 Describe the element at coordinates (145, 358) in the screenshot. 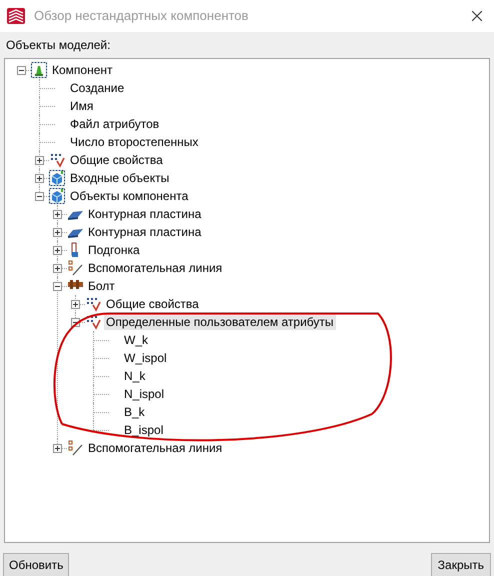

I see `tree-item: W_ispol` at that location.